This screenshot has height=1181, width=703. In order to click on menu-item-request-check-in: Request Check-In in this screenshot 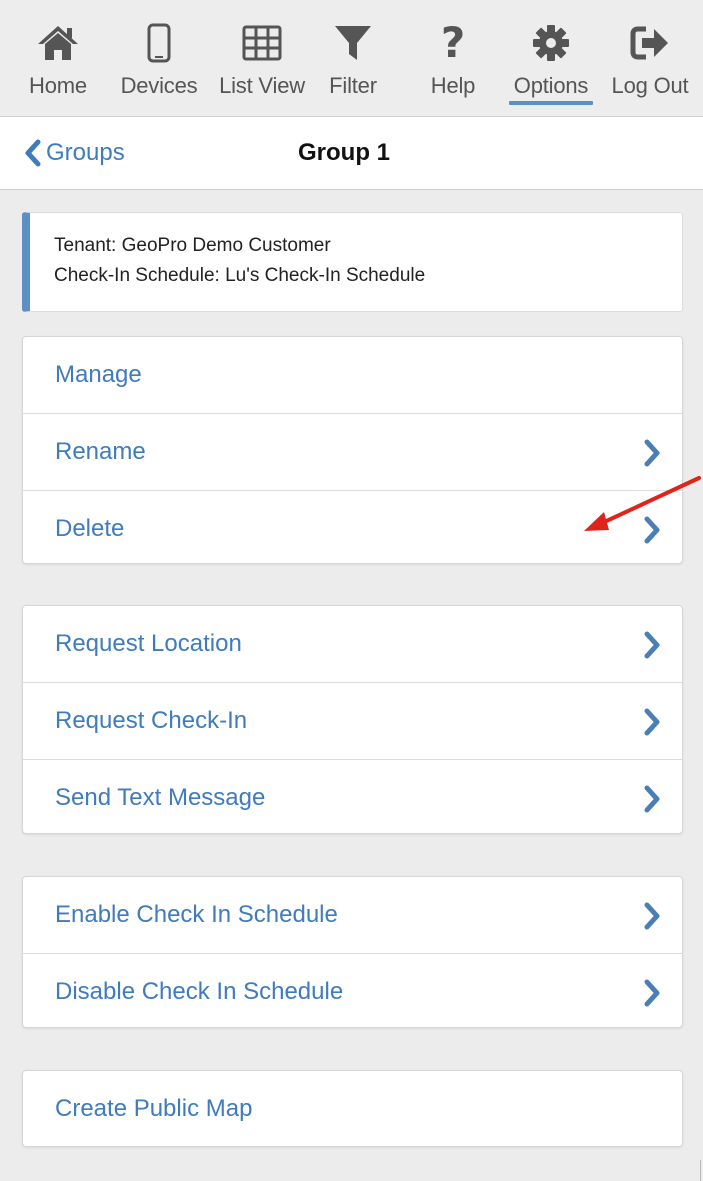, I will do `click(352, 721)`.